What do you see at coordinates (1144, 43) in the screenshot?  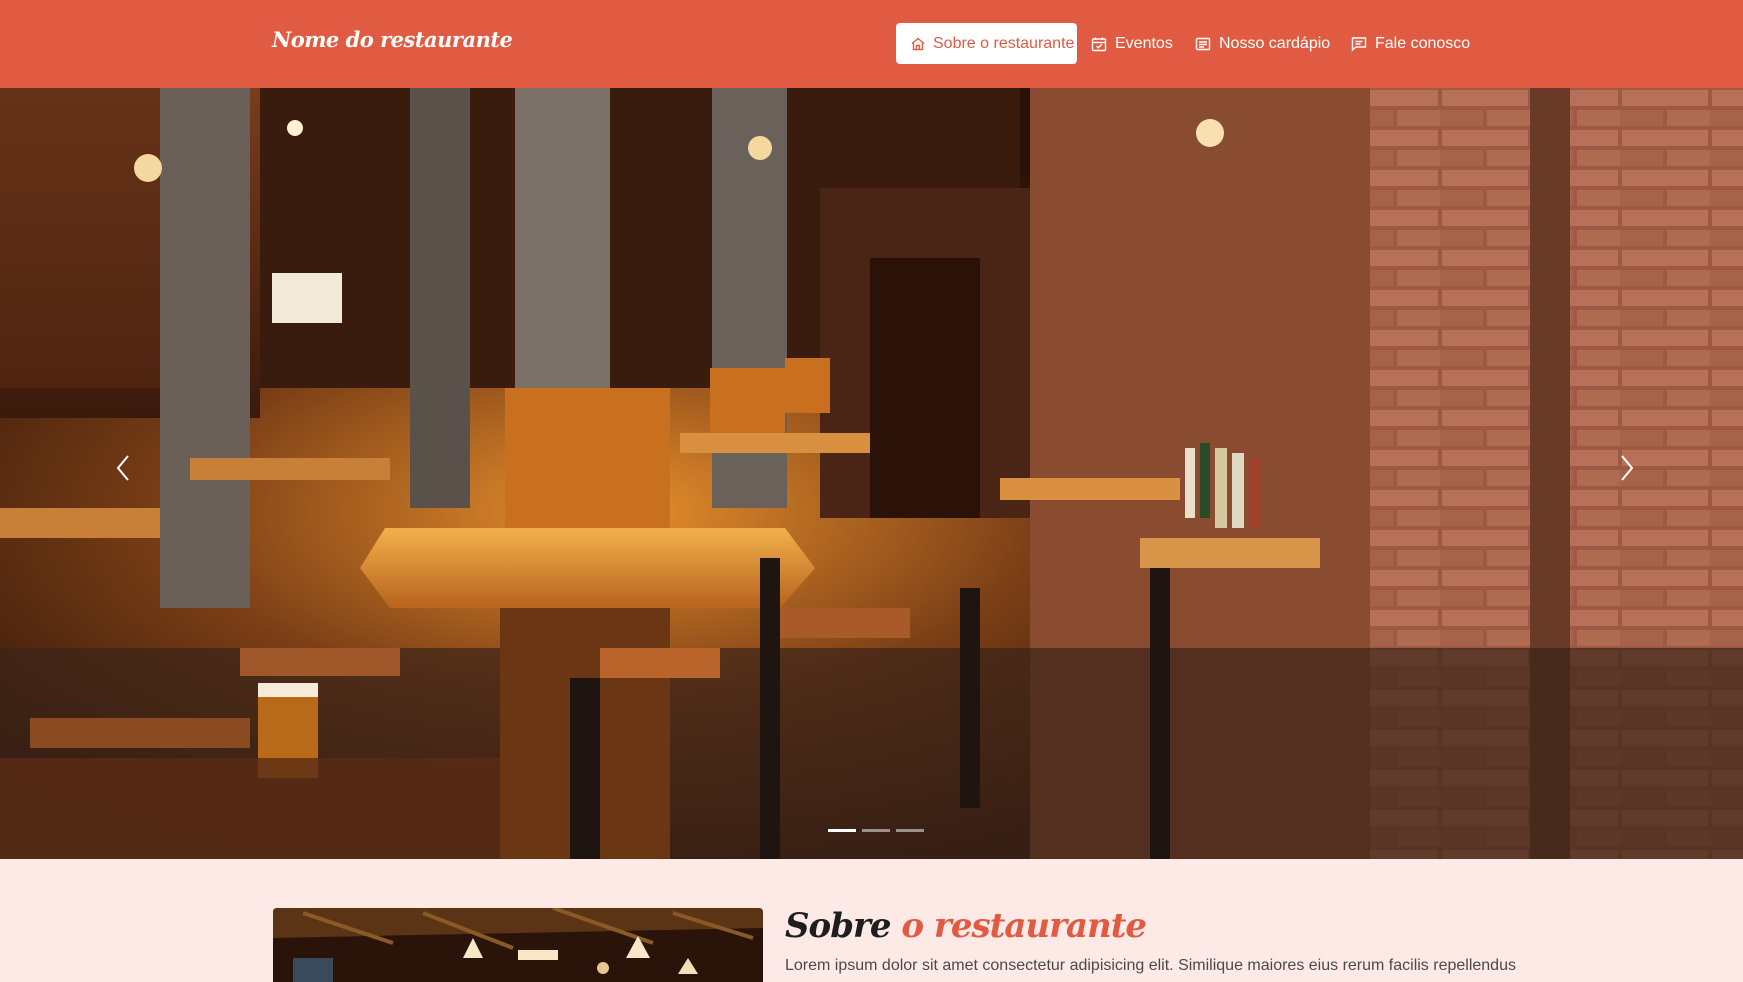 I see `nav-item-label: Eventos` at bounding box center [1144, 43].